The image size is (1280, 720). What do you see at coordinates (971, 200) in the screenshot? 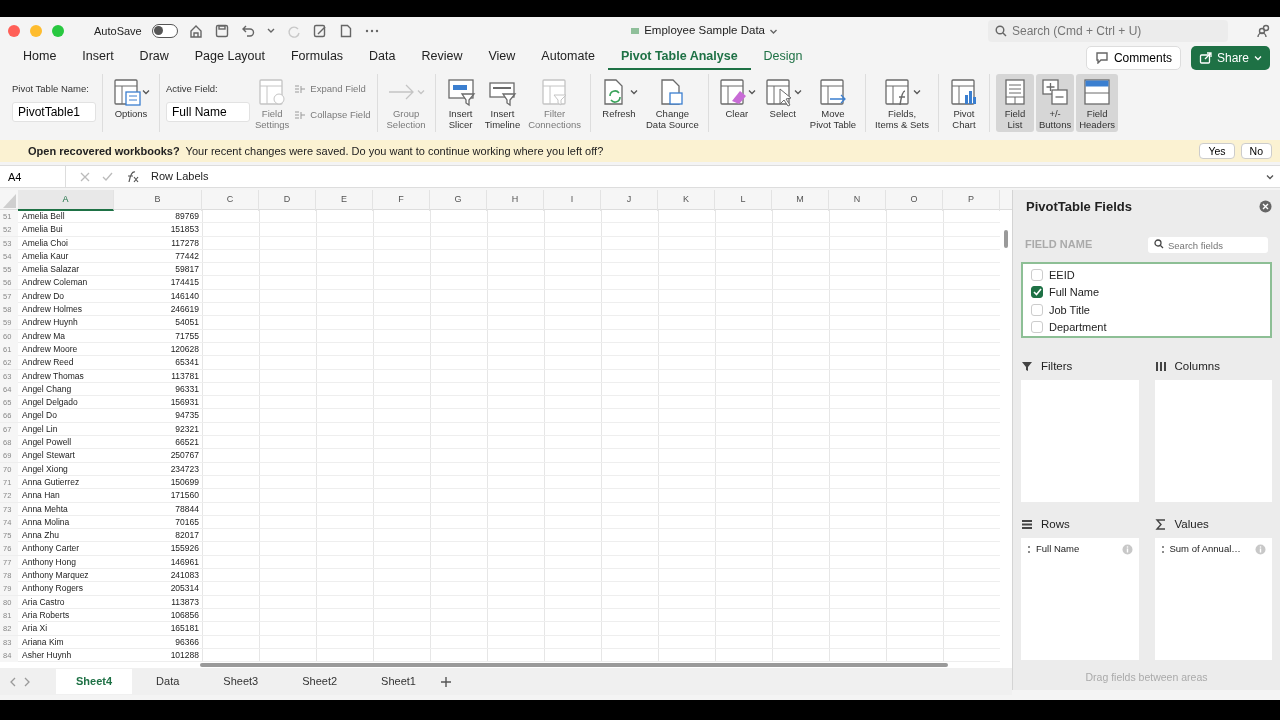
I see `column-header: P` at bounding box center [971, 200].